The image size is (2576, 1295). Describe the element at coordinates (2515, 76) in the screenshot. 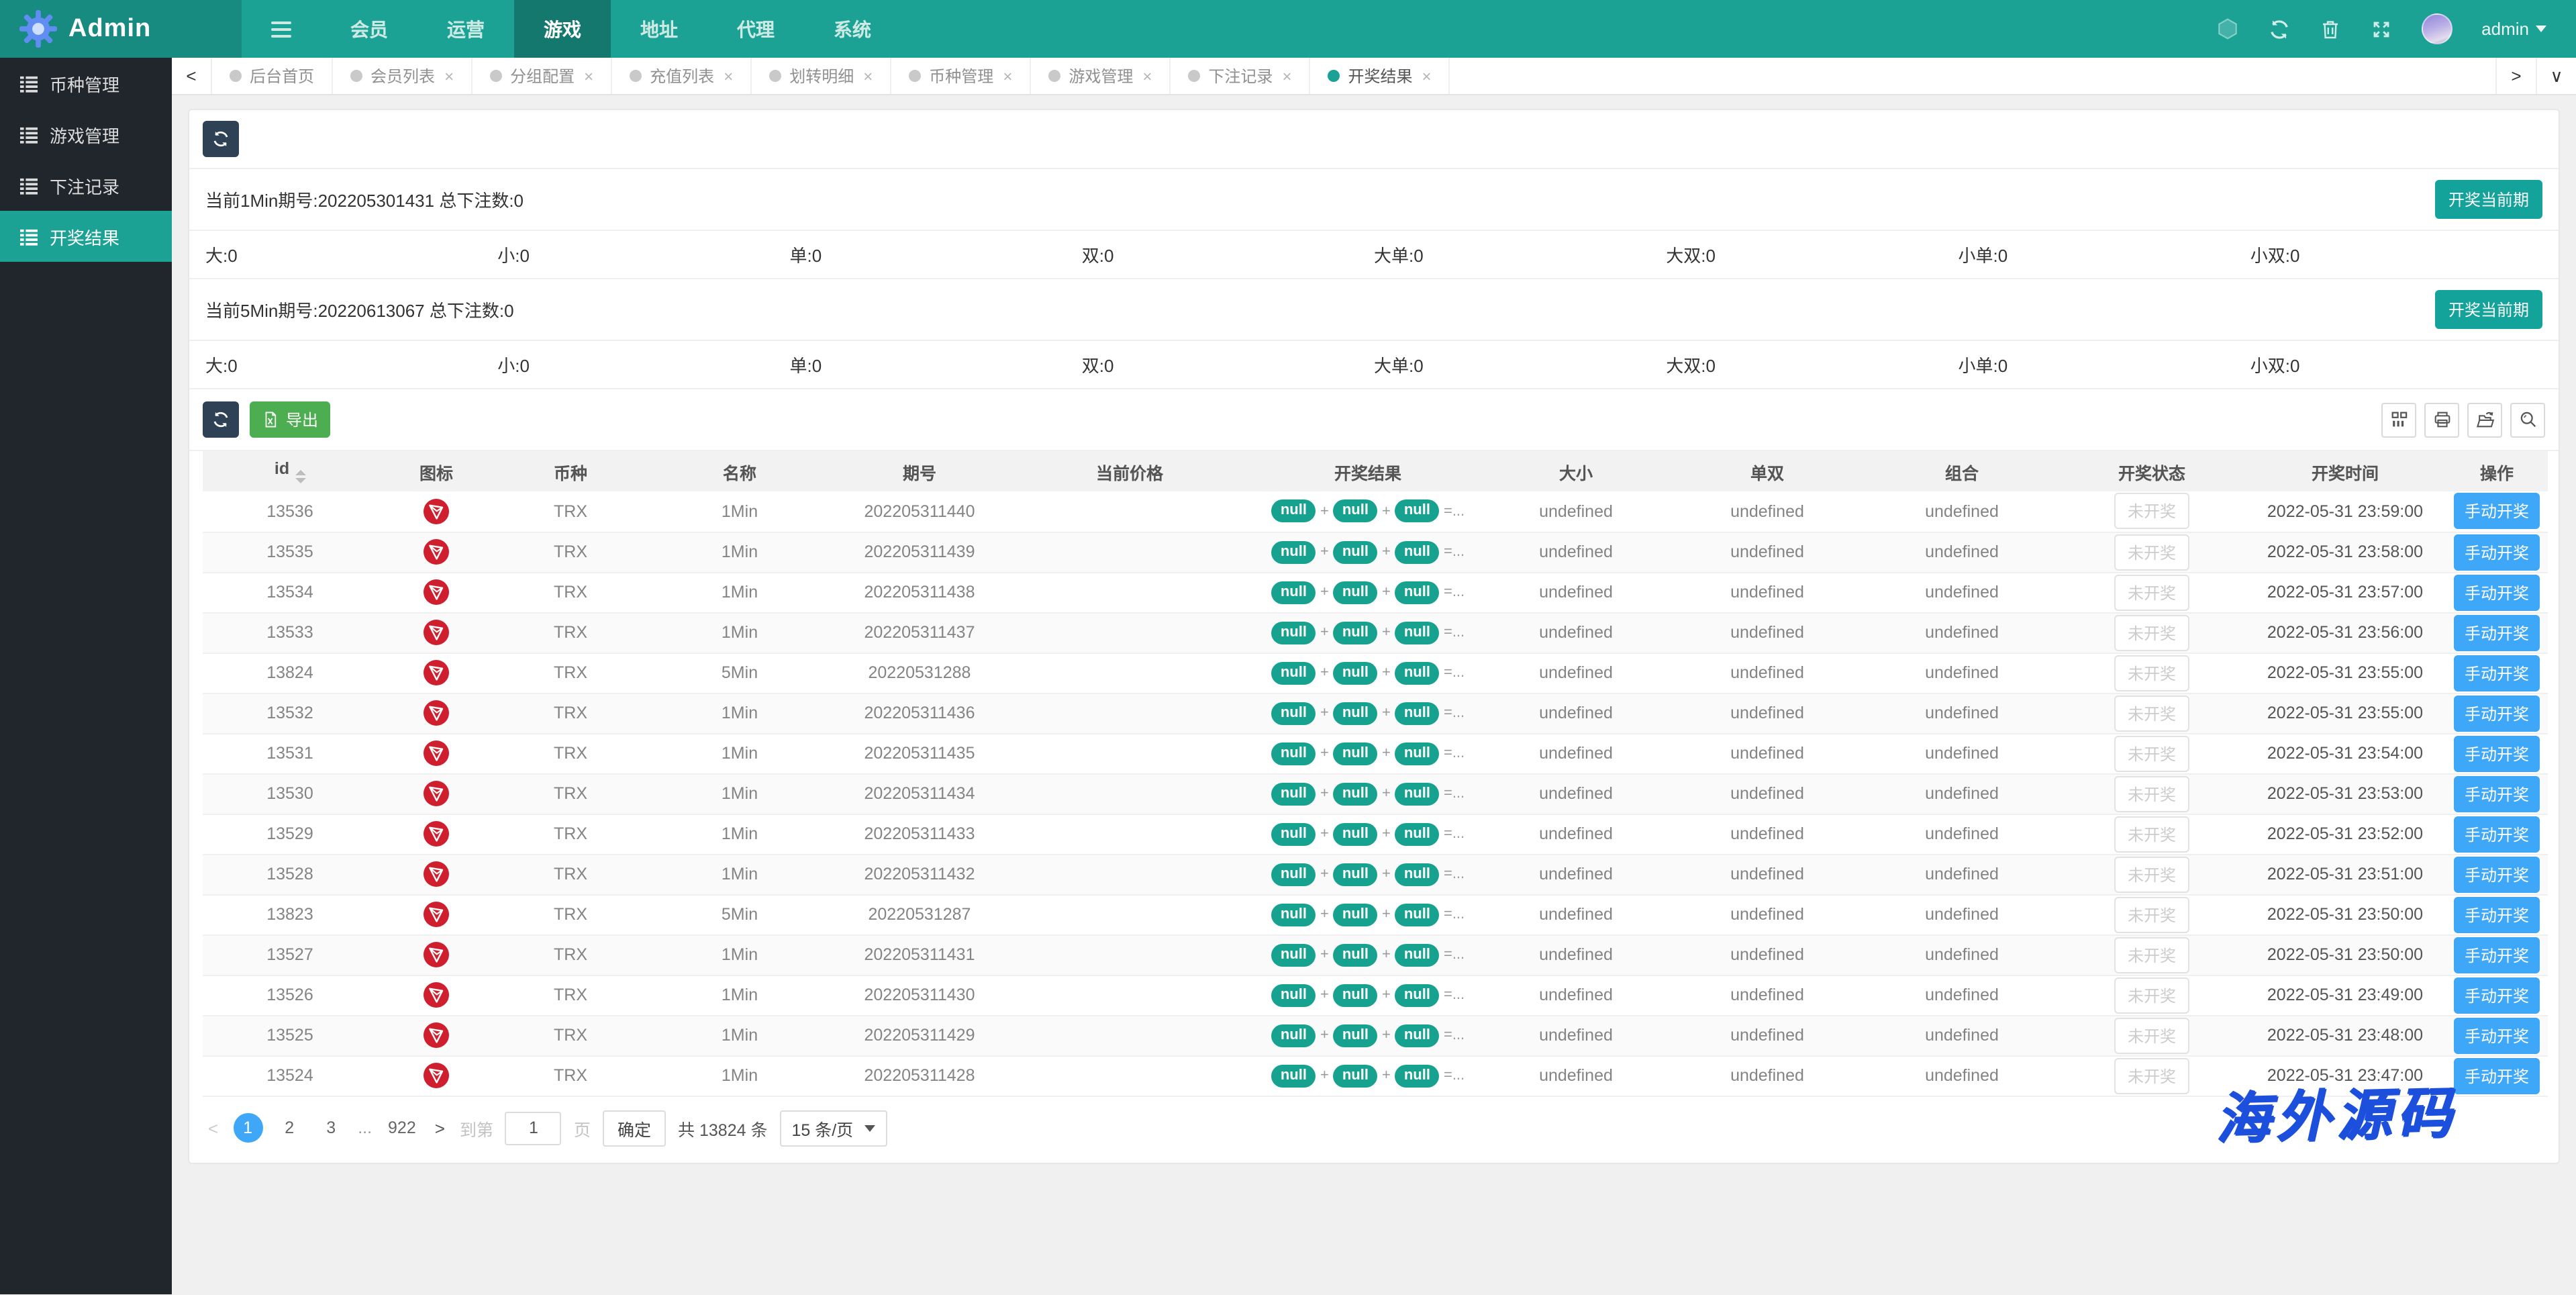

I see `tabs-scroll-right-button: >` at that location.